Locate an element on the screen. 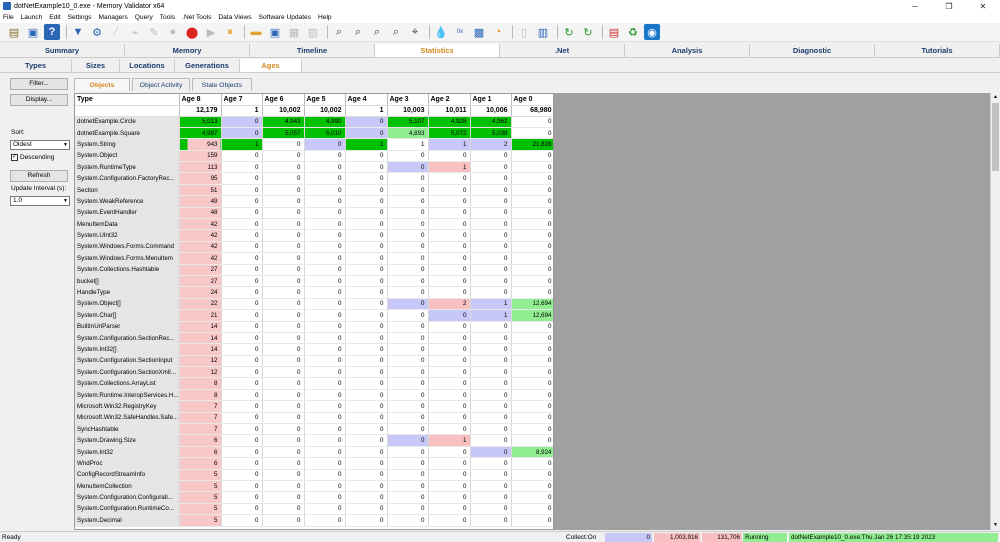 The height and width of the screenshot is (542, 1000). menu-item: Managers is located at coordinates (112, 17).